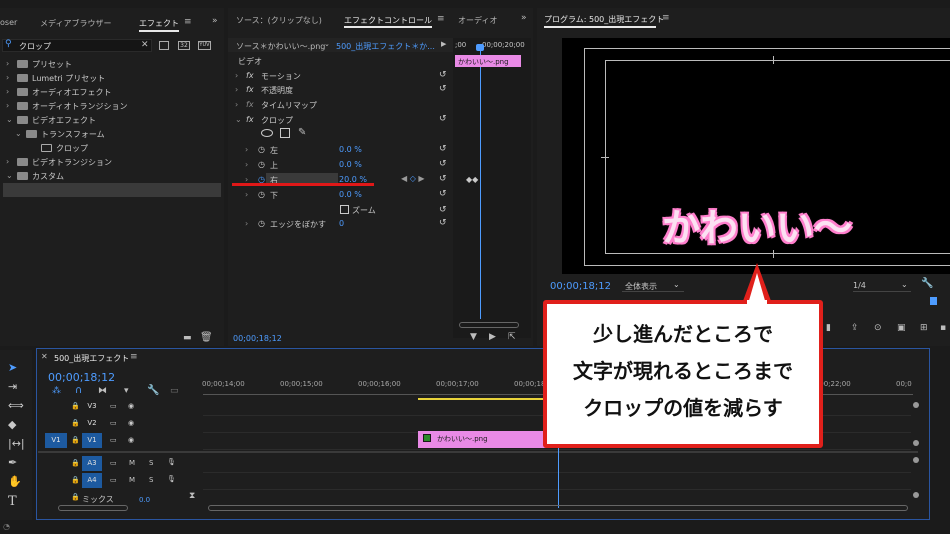  What do you see at coordinates (342, 150) in the screenshot?
I see `param-left: › ◷ 左 0.0 %` at bounding box center [342, 150].